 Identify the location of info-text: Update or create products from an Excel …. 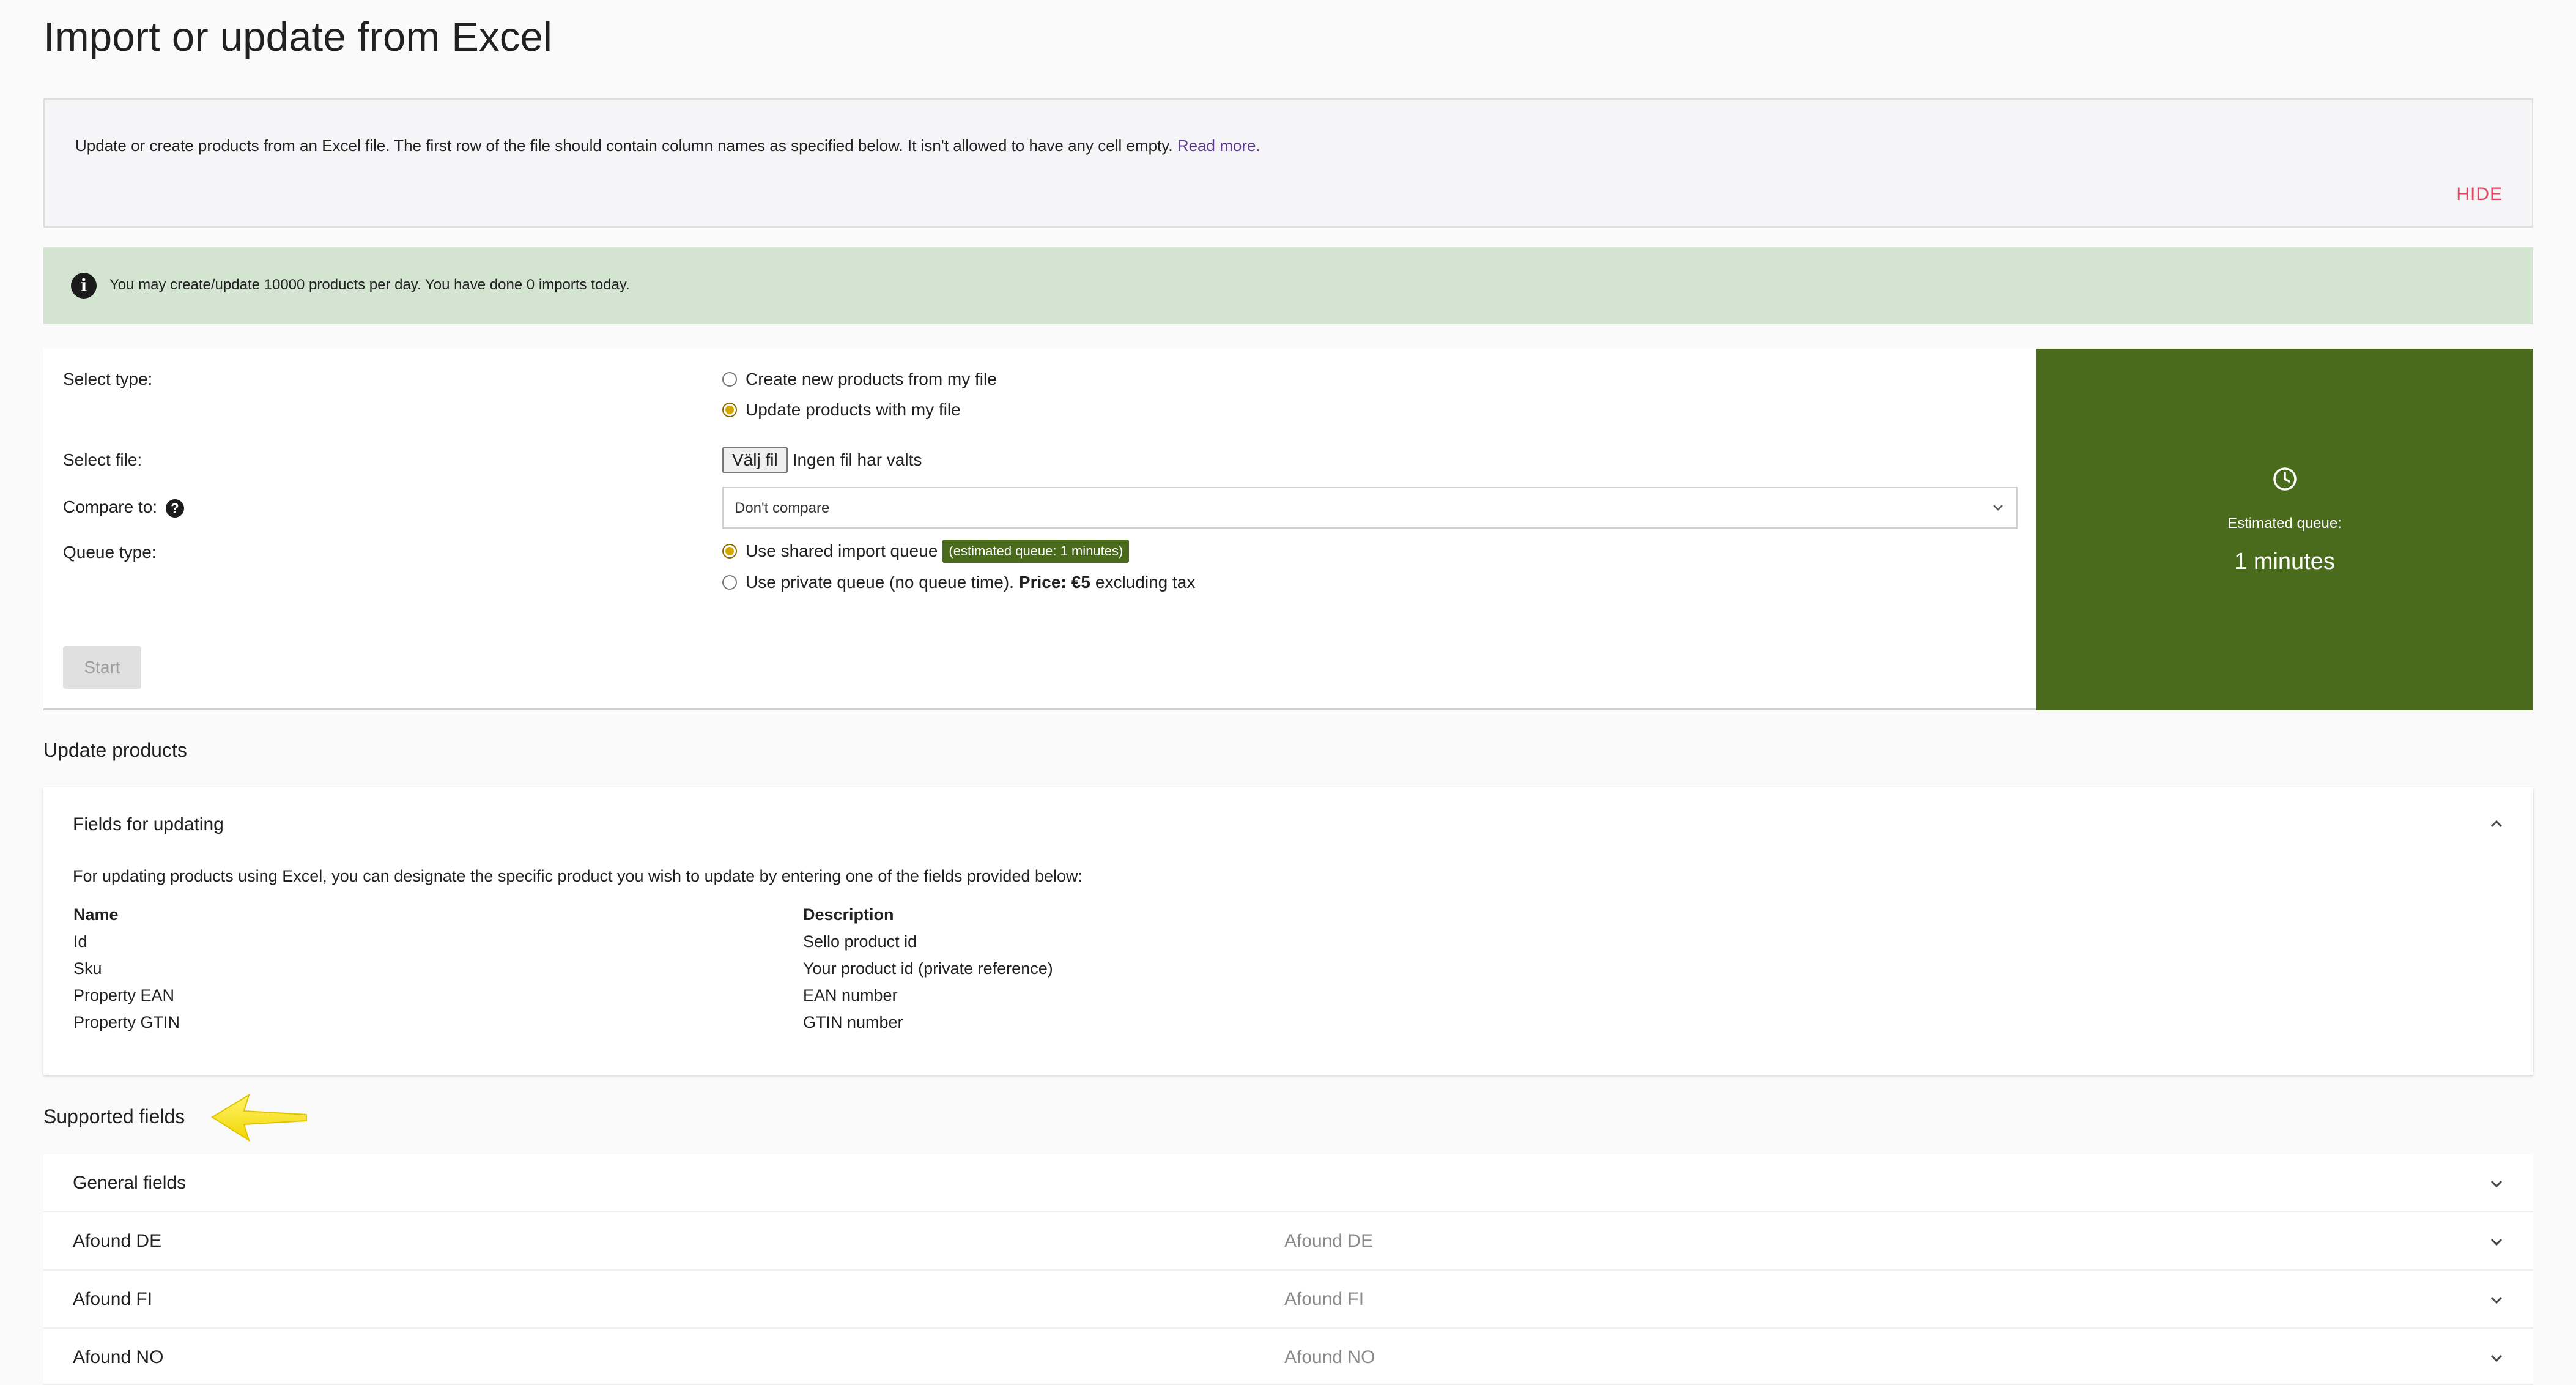
(667, 145).